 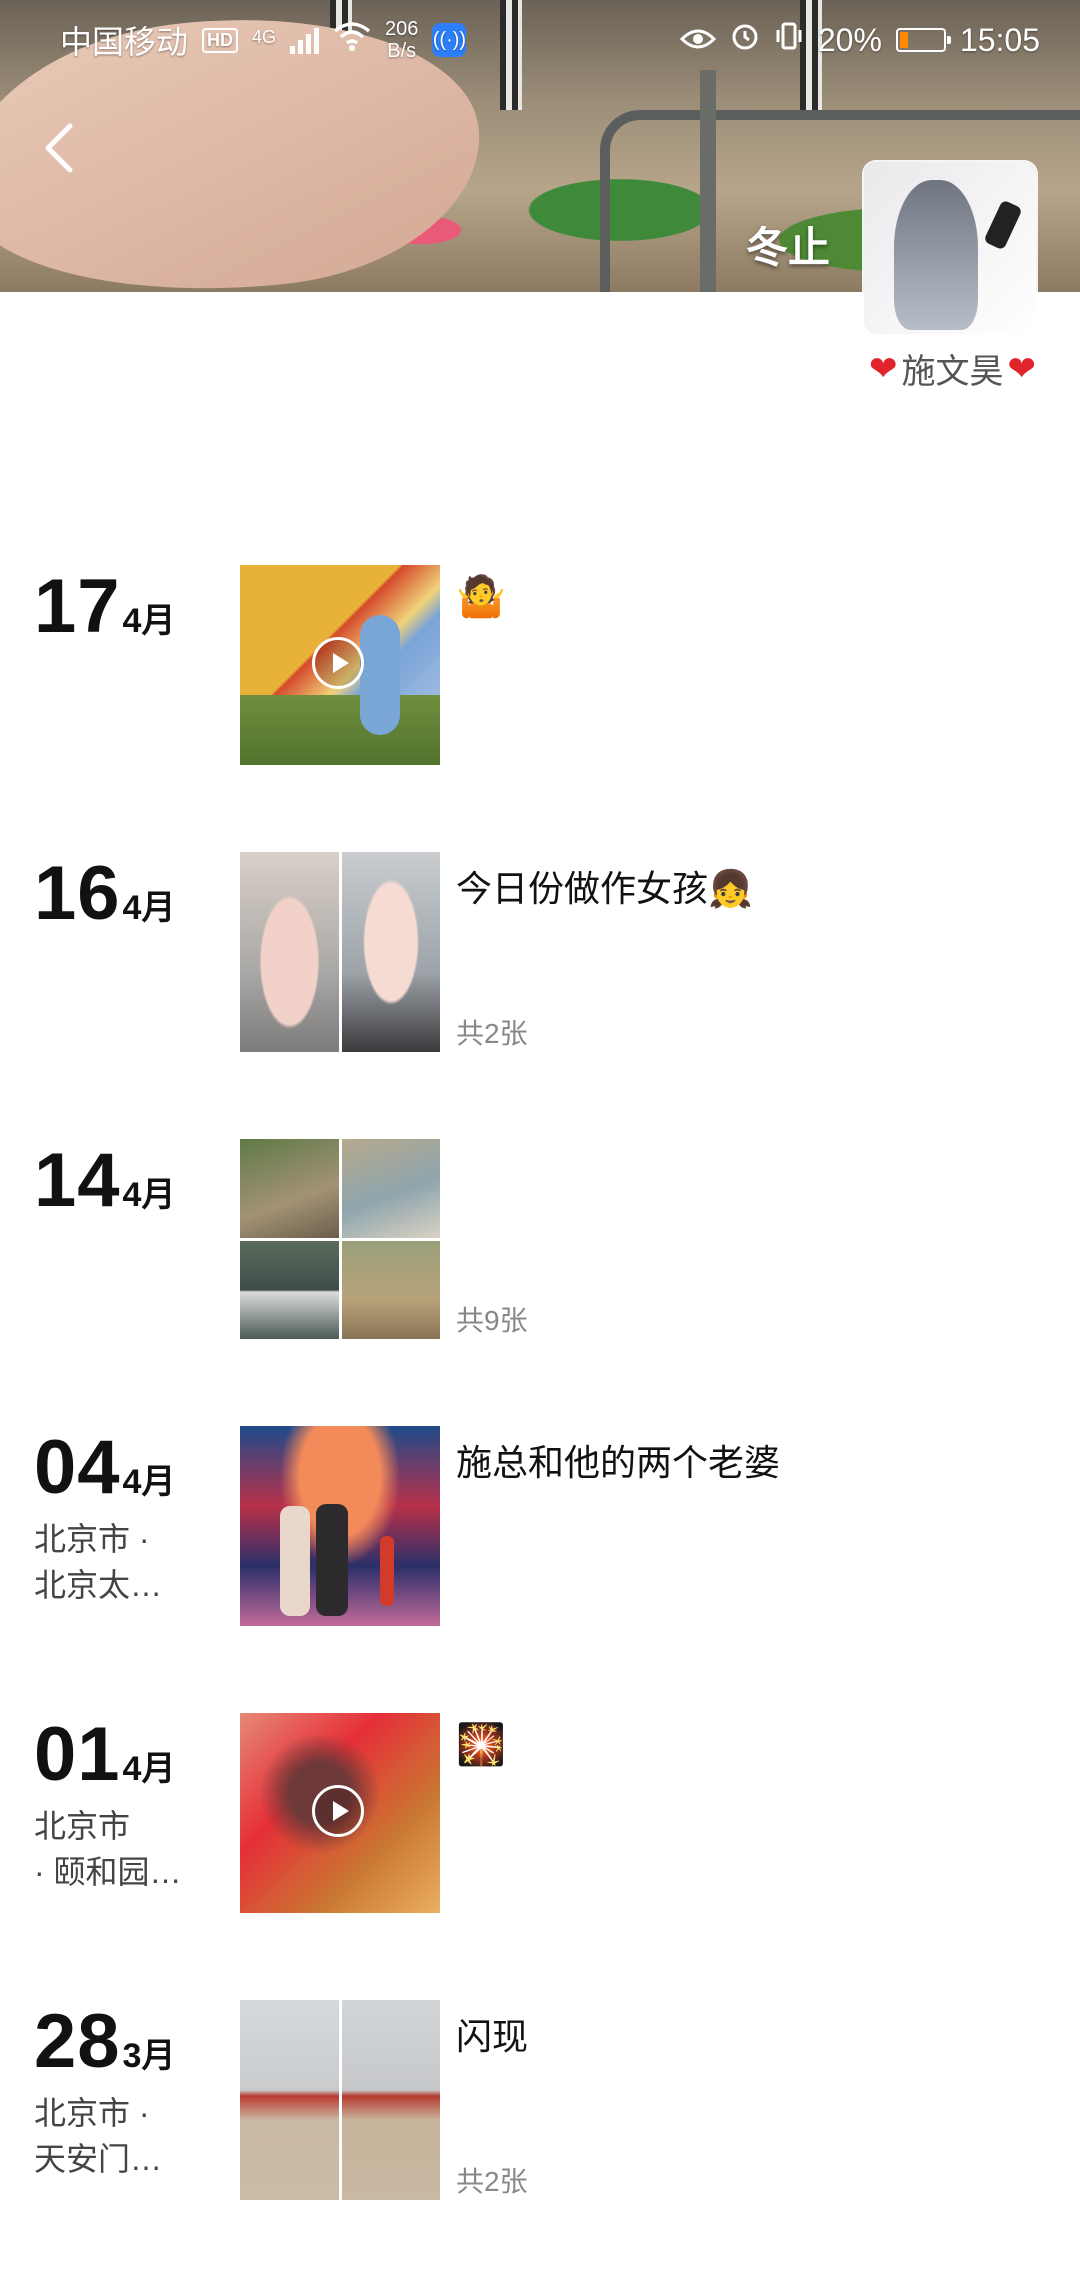 I want to click on entry-caption: 🤷, so click(x=481, y=597).